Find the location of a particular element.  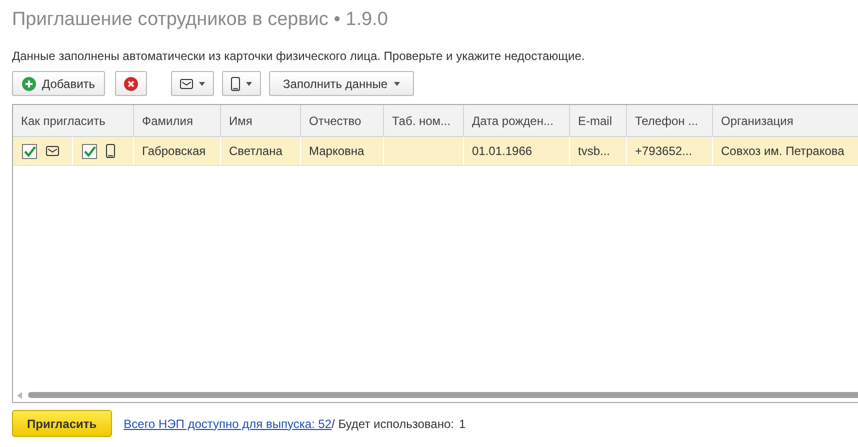

table-cell: Марковна is located at coordinates (342, 151).